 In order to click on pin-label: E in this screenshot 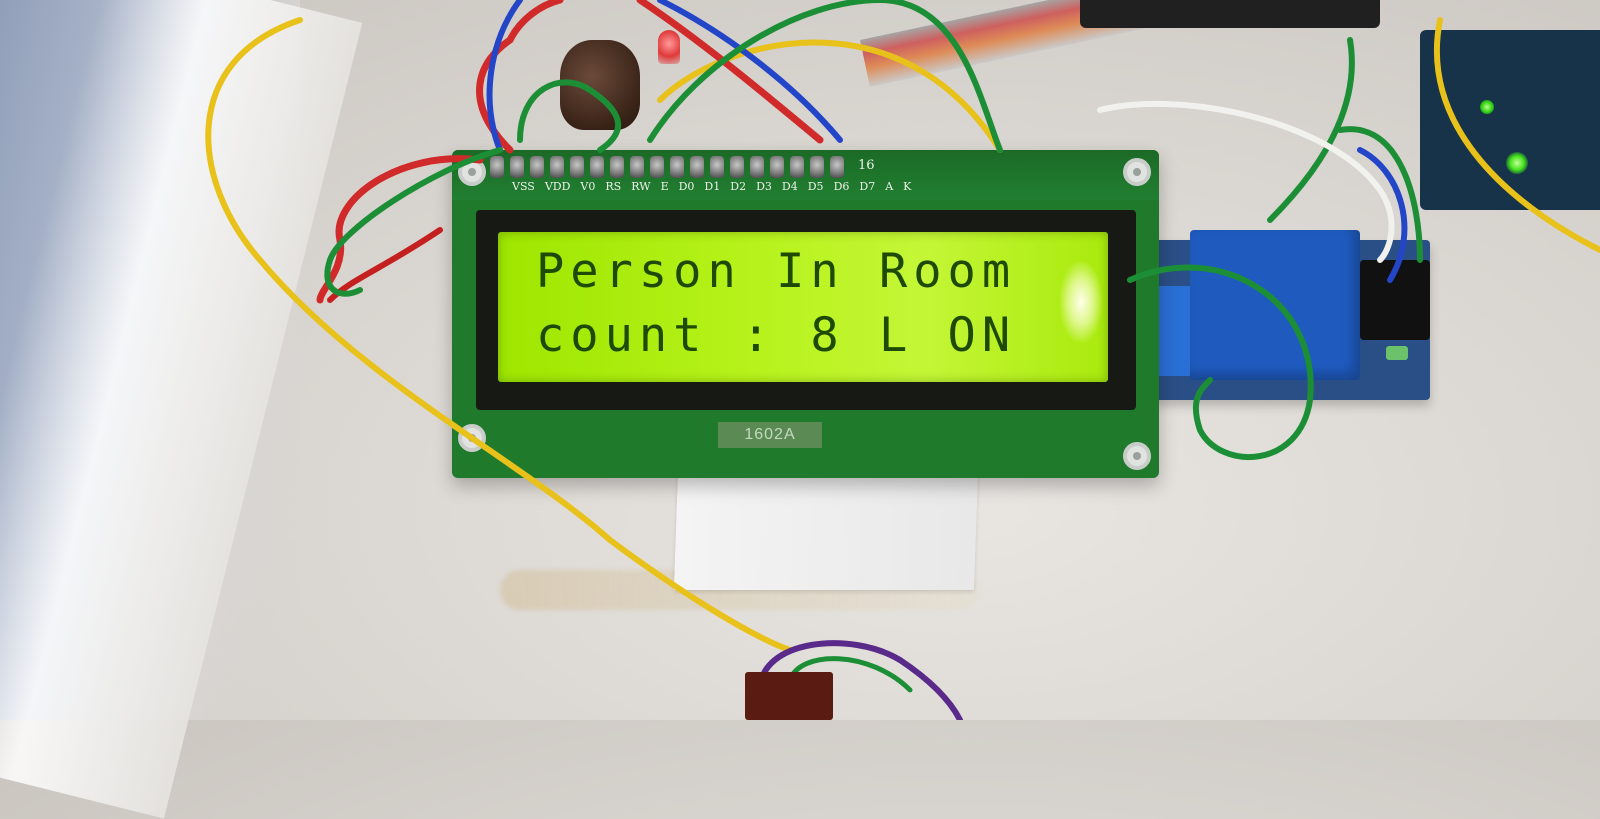, I will do `click(664, 186)`.